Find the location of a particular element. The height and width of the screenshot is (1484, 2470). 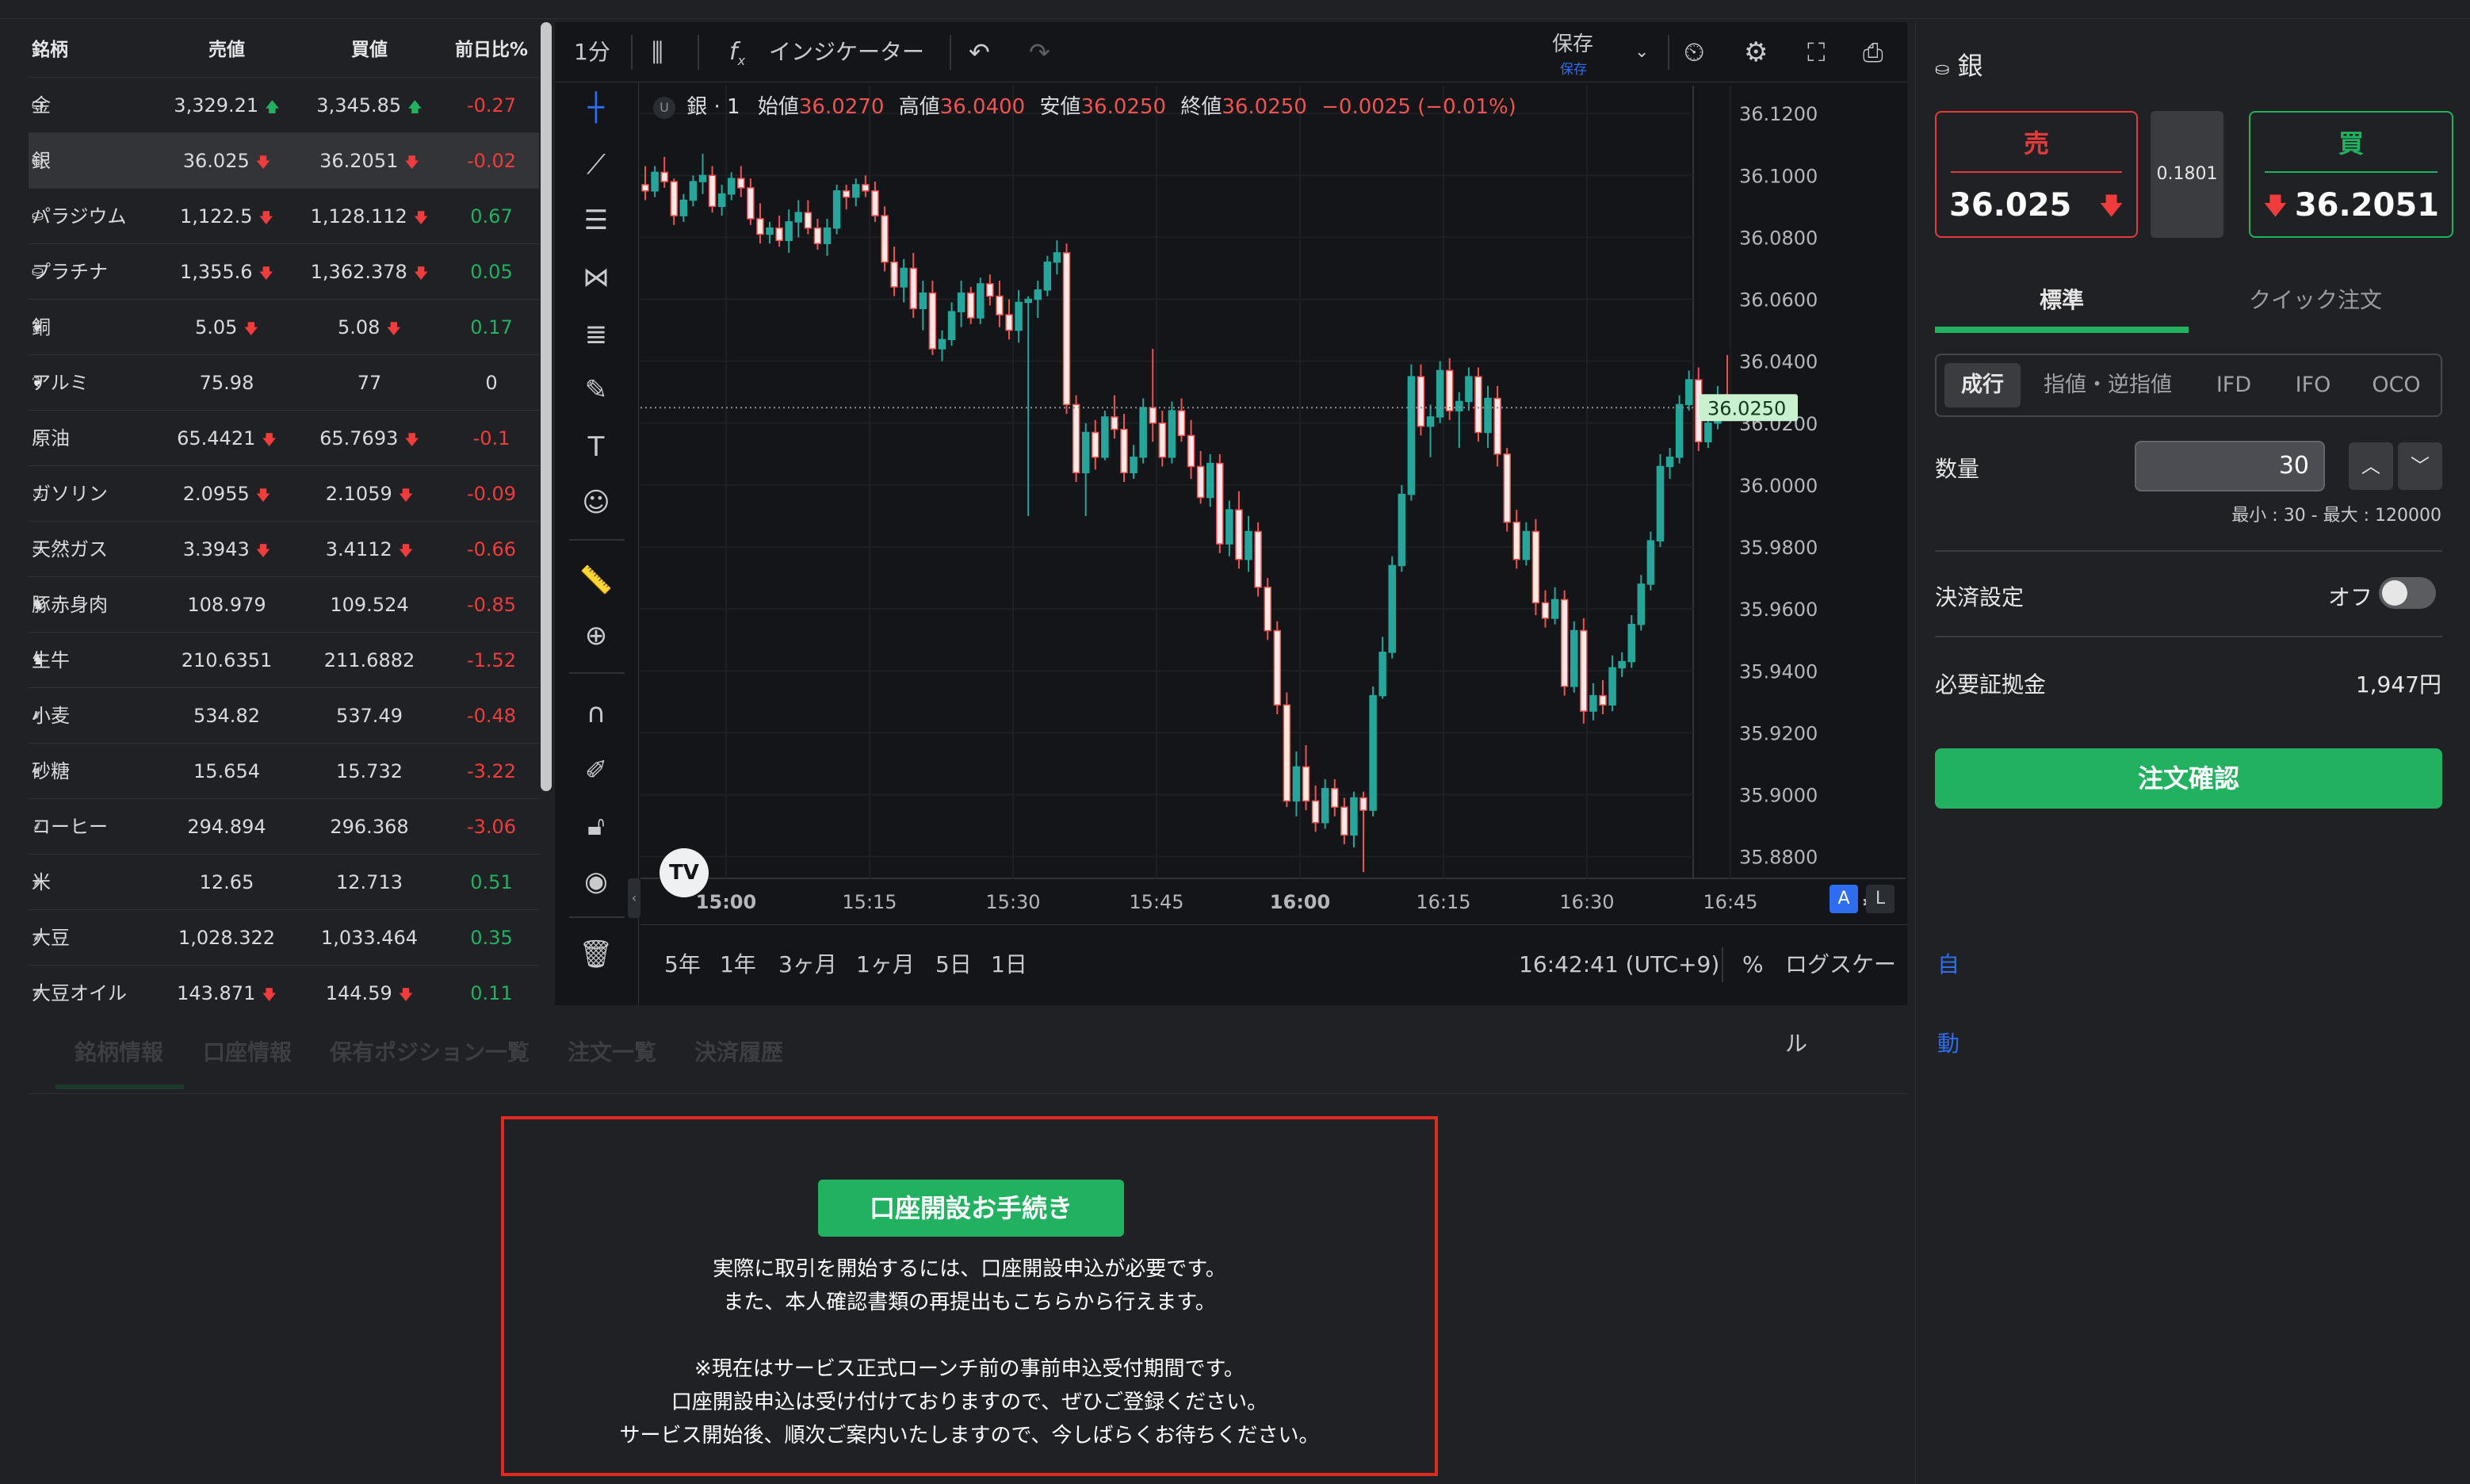

brush-icon: ✎ is located at coordinates (596, 390).